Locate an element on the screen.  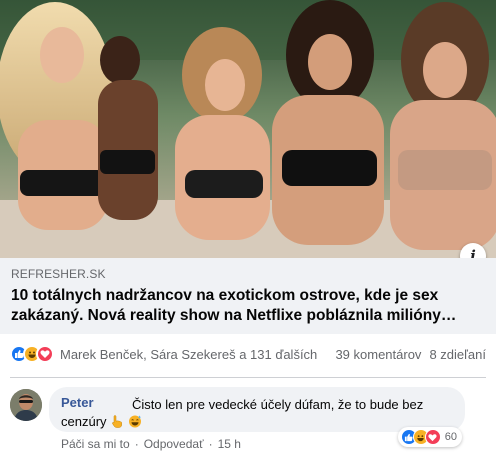
reaction-icons is located at coordinates (32, 354).